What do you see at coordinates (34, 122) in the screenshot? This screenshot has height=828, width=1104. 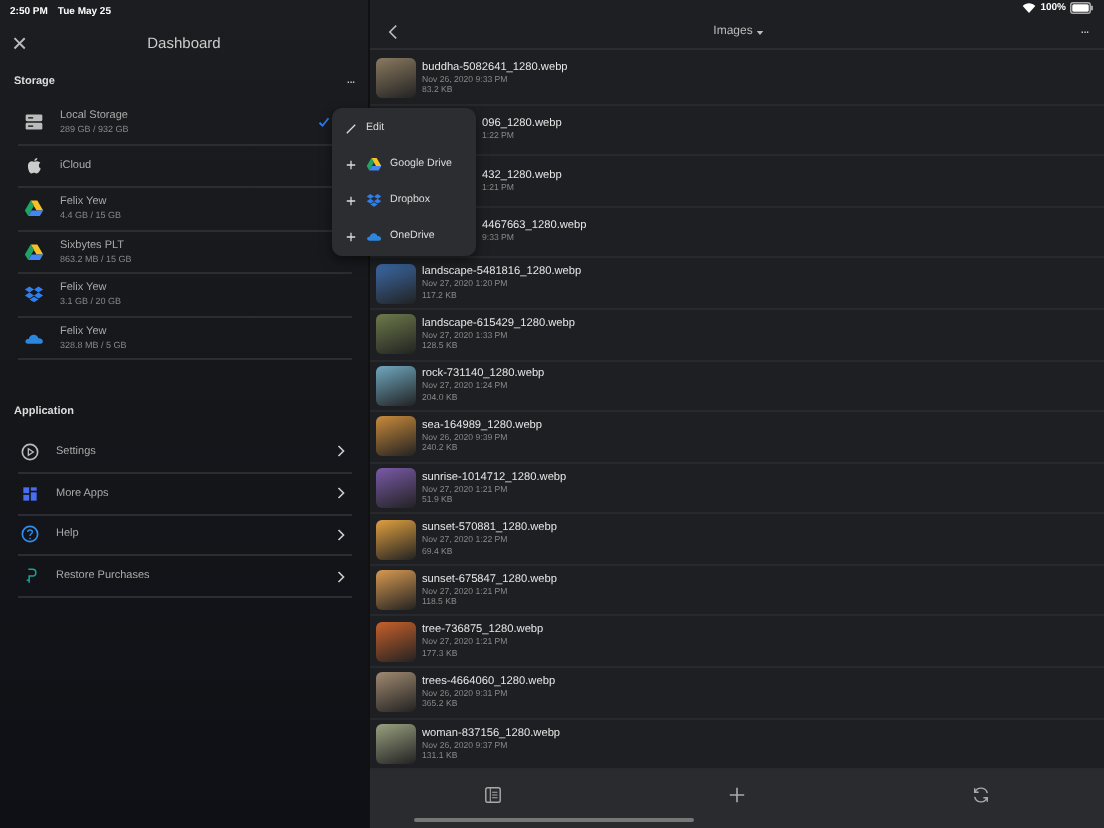 I see `hard-drive-icon` at bounding box center [34, 122].